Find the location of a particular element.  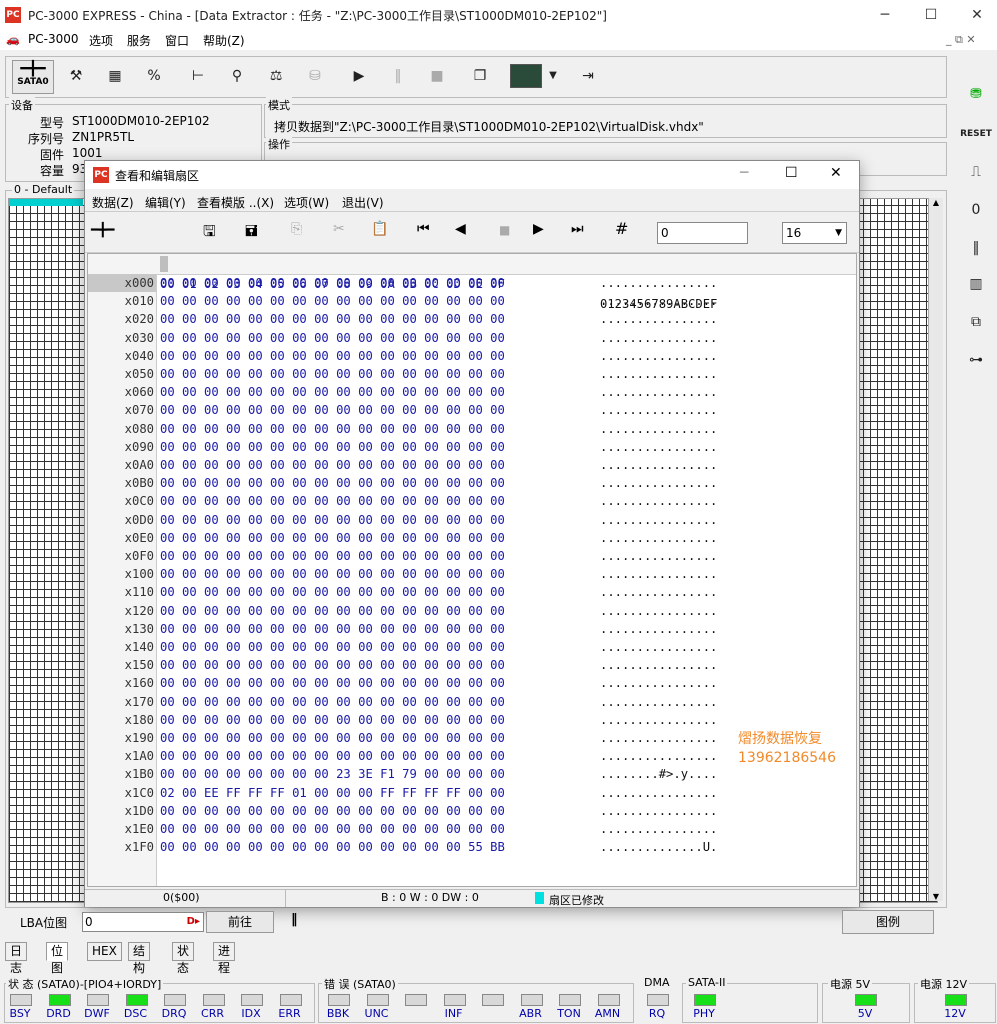

pause-strip-icon: ‖ is located at coordinates (976, 248).